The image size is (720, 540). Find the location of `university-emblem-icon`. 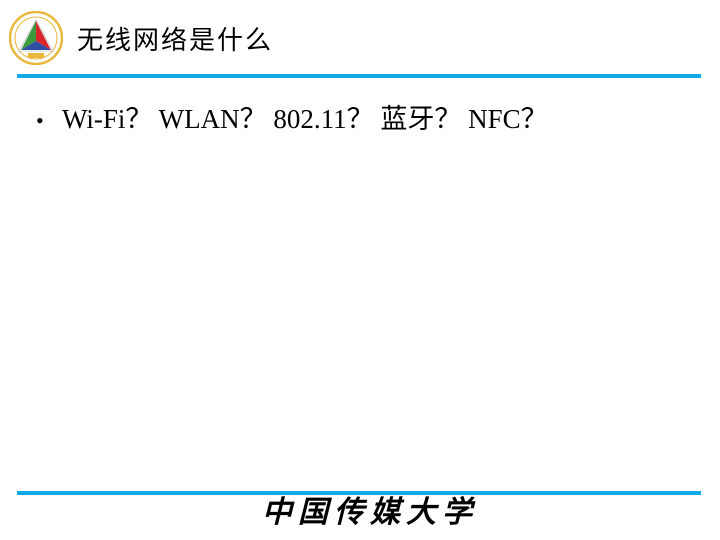

university-emblem-icon is located at coordinates (36, 38).